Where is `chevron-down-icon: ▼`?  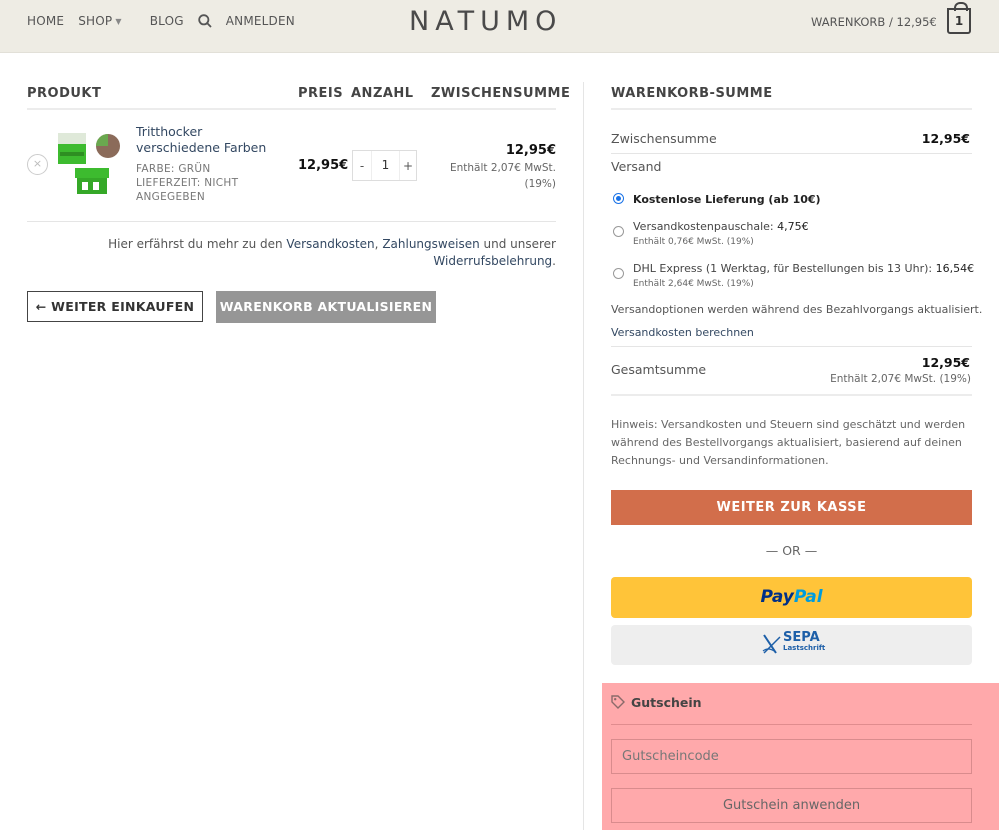 chevron-down-icon: ▼ is located at coordinates (118, 21).